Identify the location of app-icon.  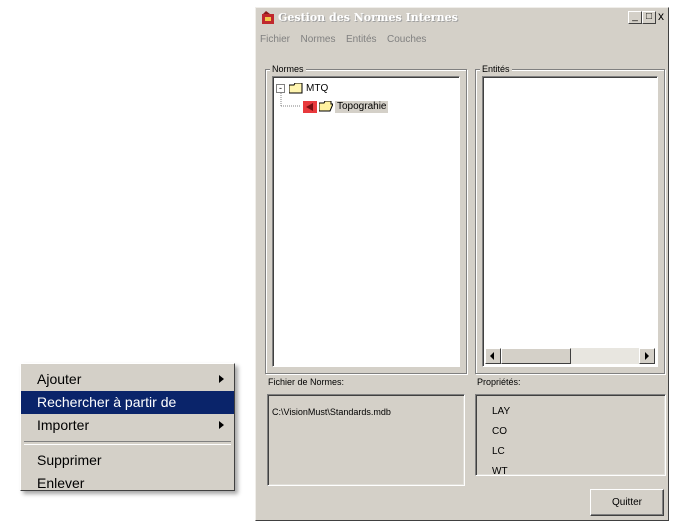
(268, 17).